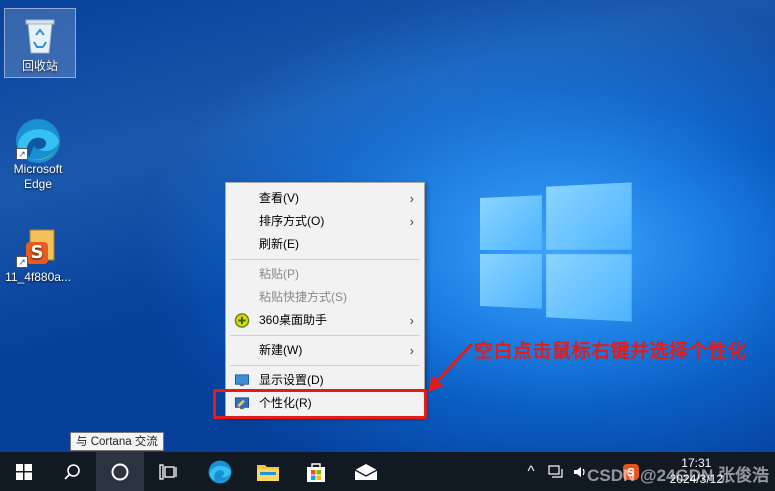 This screenshot has height=491, width=775. I want to click on start-button, so click(24, 471).